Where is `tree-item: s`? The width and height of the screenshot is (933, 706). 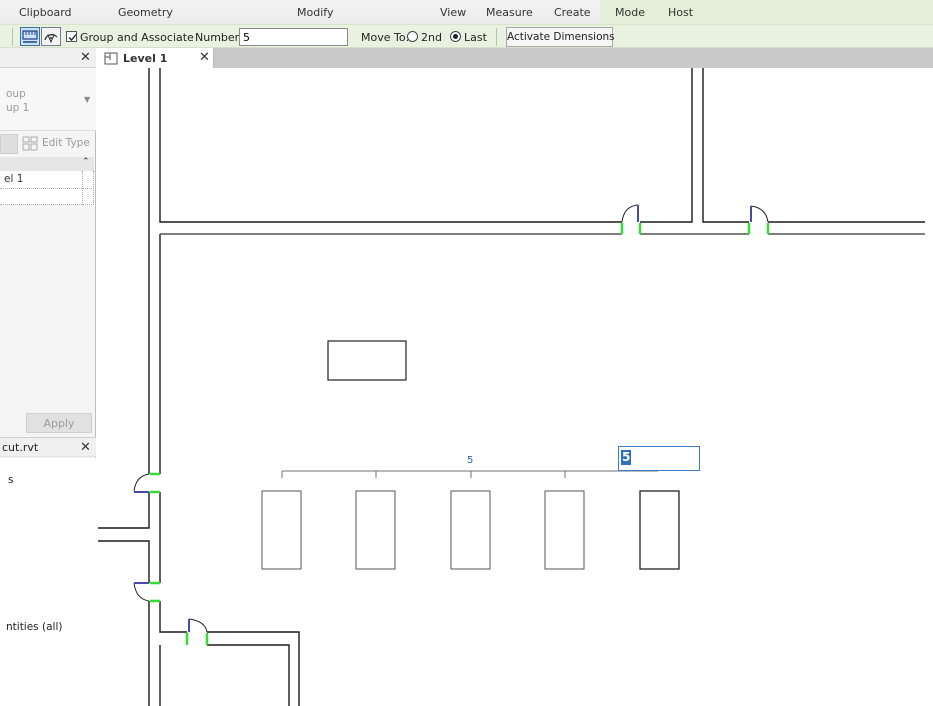
tree-item: s is located at coordinates (10, 480).